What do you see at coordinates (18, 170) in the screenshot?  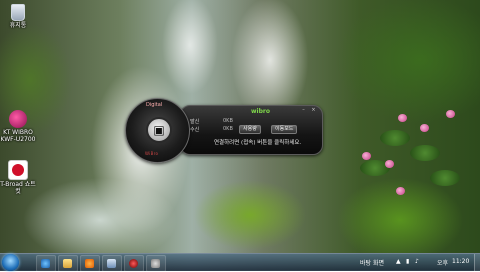 I see `tbroad-app-icon` at bounding box center [18, 170].